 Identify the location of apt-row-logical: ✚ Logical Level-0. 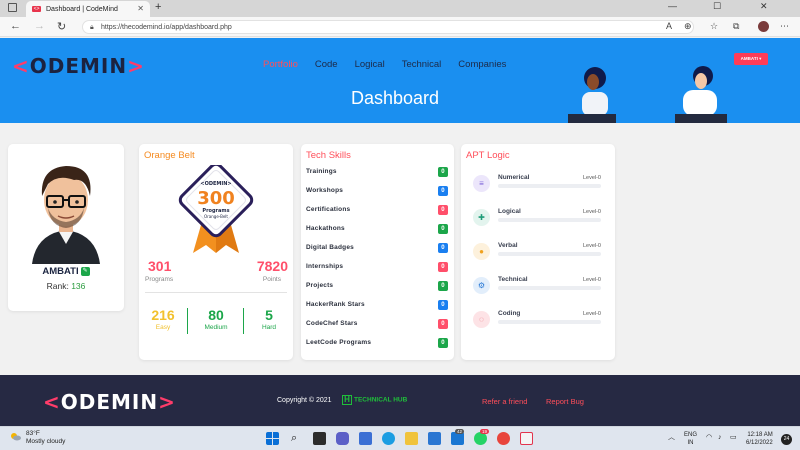
(537, 219).